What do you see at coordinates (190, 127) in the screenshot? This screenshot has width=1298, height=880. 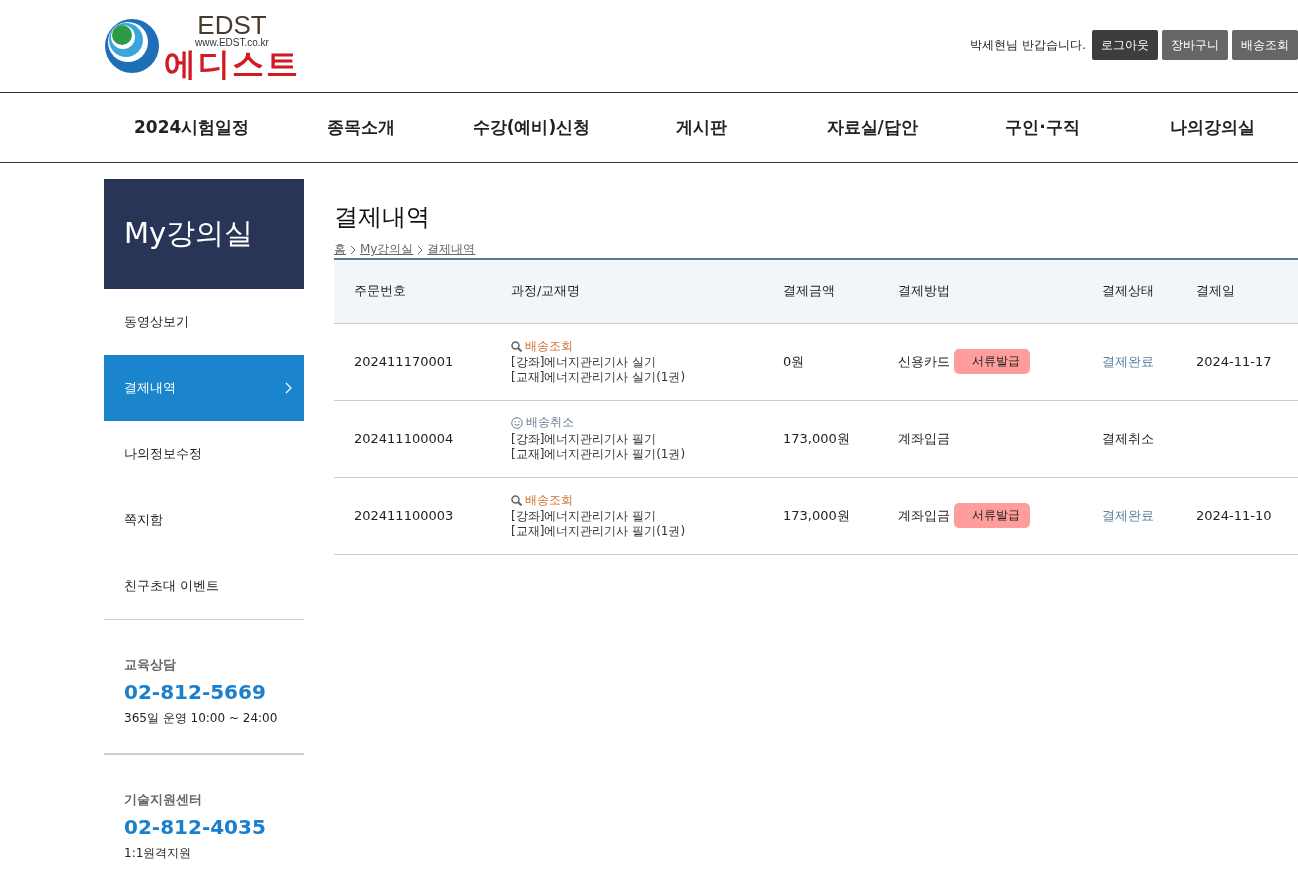 I see `nav-link: 2024시험일정` at bounding box center [190, 127].